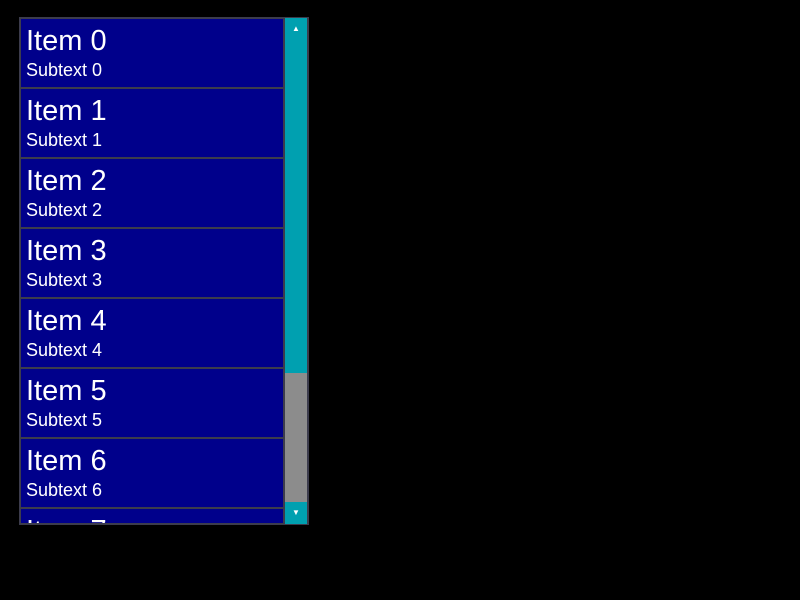 The height and width of the screenshot is (600, 800). What do you see at coordinates (152, 123) in the screenshot?
I see `list-item: Item 1 Subtext 1` at bounding box center [152, 123].